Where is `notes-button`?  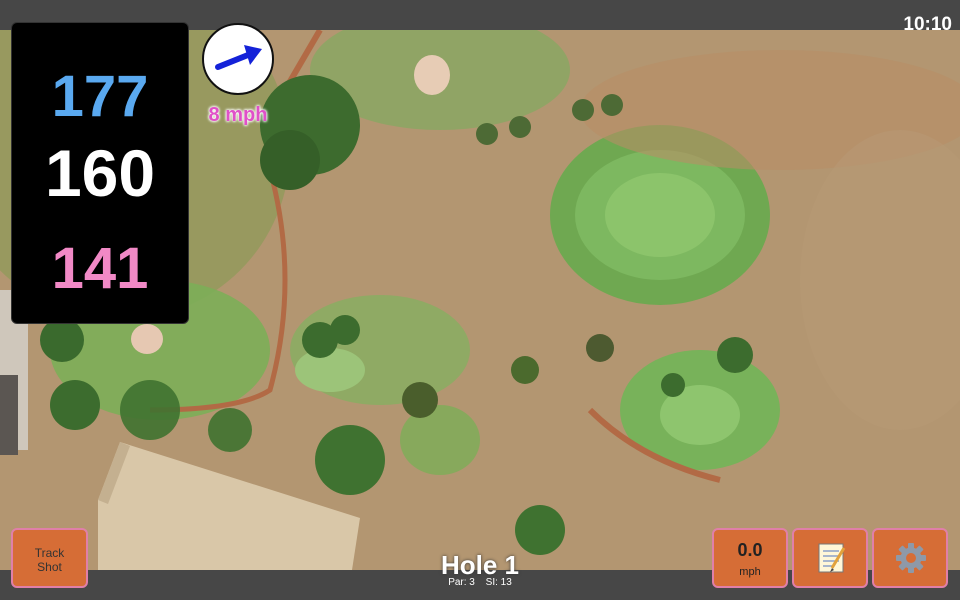
notes-button is located at coordinates (830, 558).